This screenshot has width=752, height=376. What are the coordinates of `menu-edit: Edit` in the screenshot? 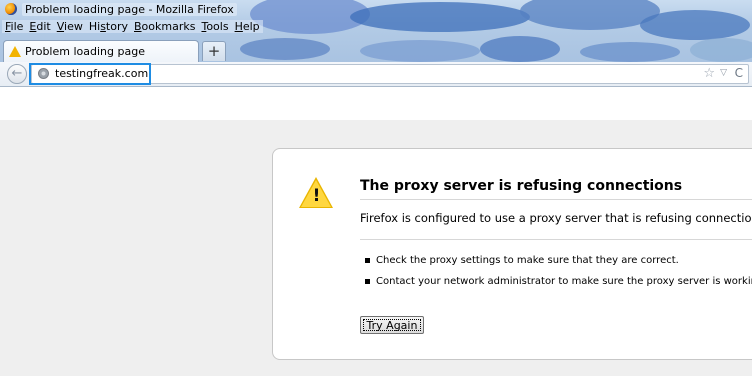 It's located at (40, 26).